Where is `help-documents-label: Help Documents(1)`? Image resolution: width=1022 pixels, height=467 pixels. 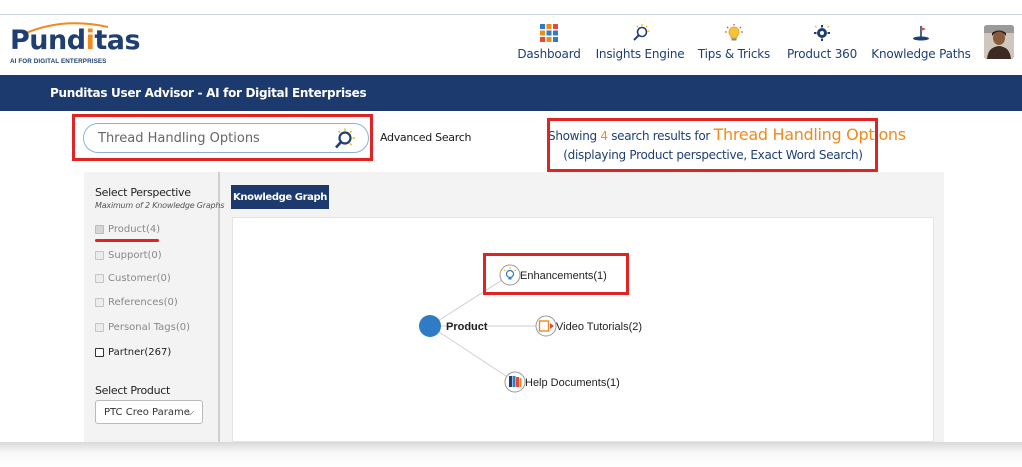
help-documents-label: Help Documents(1) is located at coordinates (572, 383).